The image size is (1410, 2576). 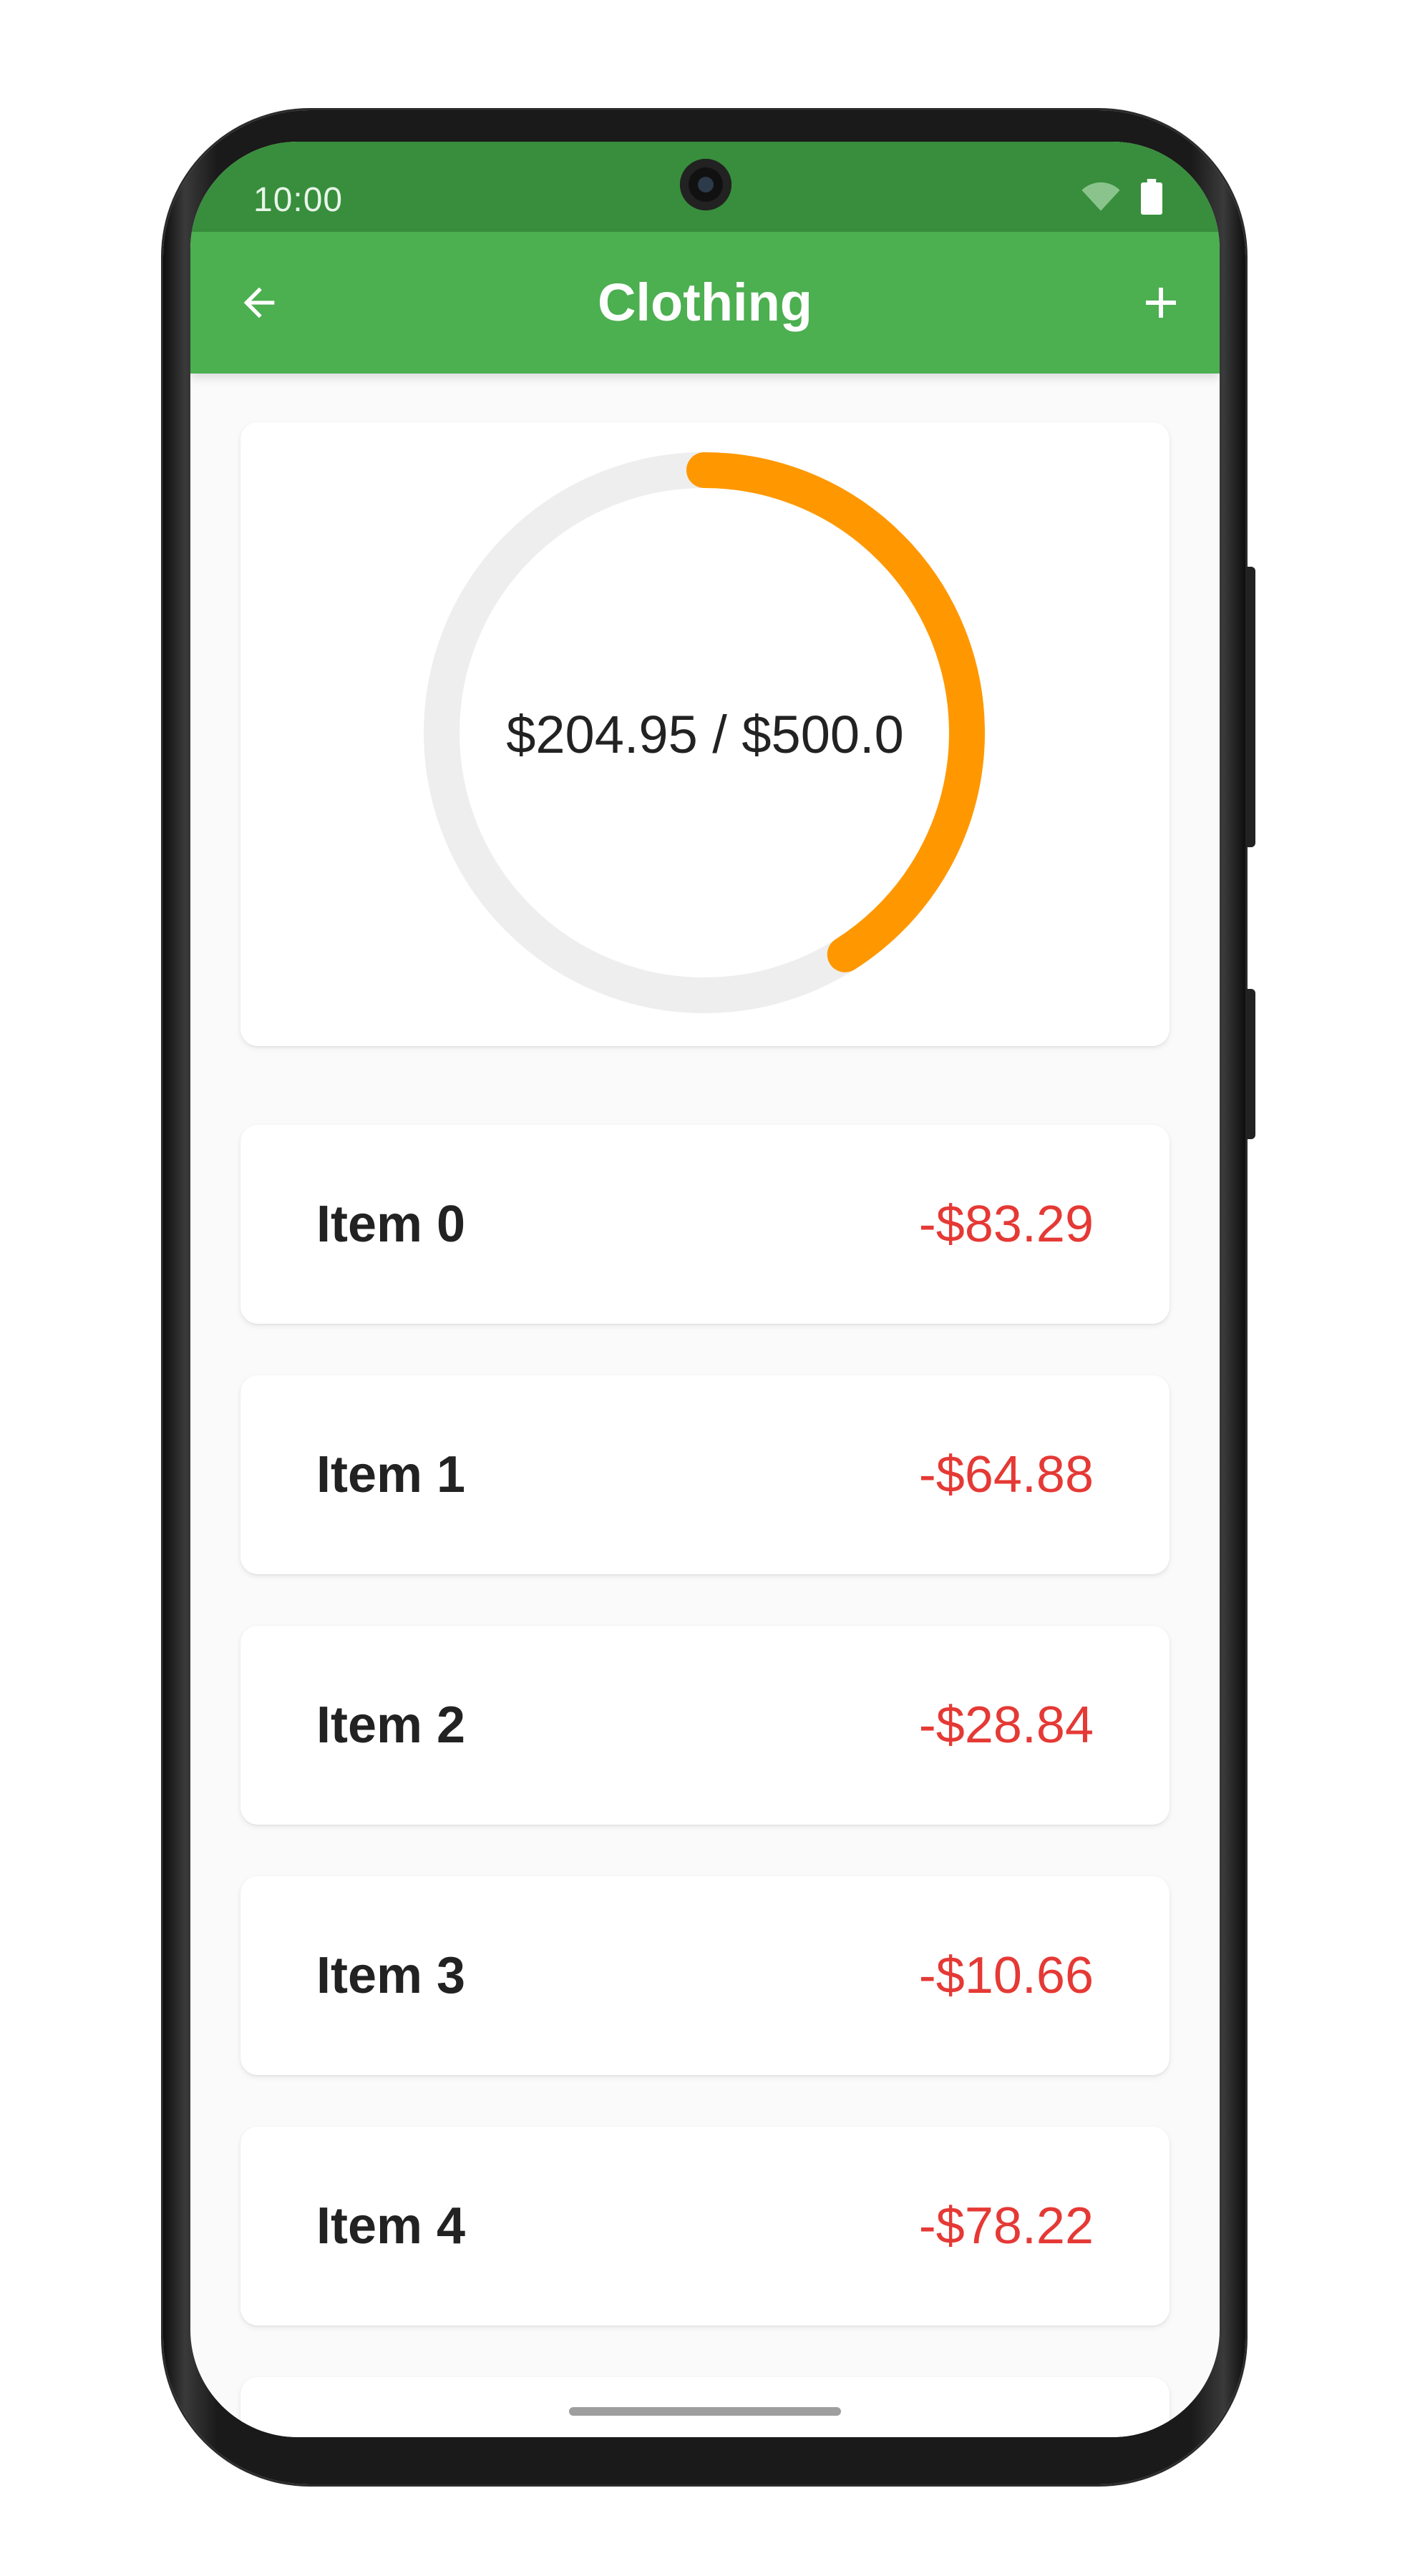 I want to click on volume-button, so click(x=1250, y=707).